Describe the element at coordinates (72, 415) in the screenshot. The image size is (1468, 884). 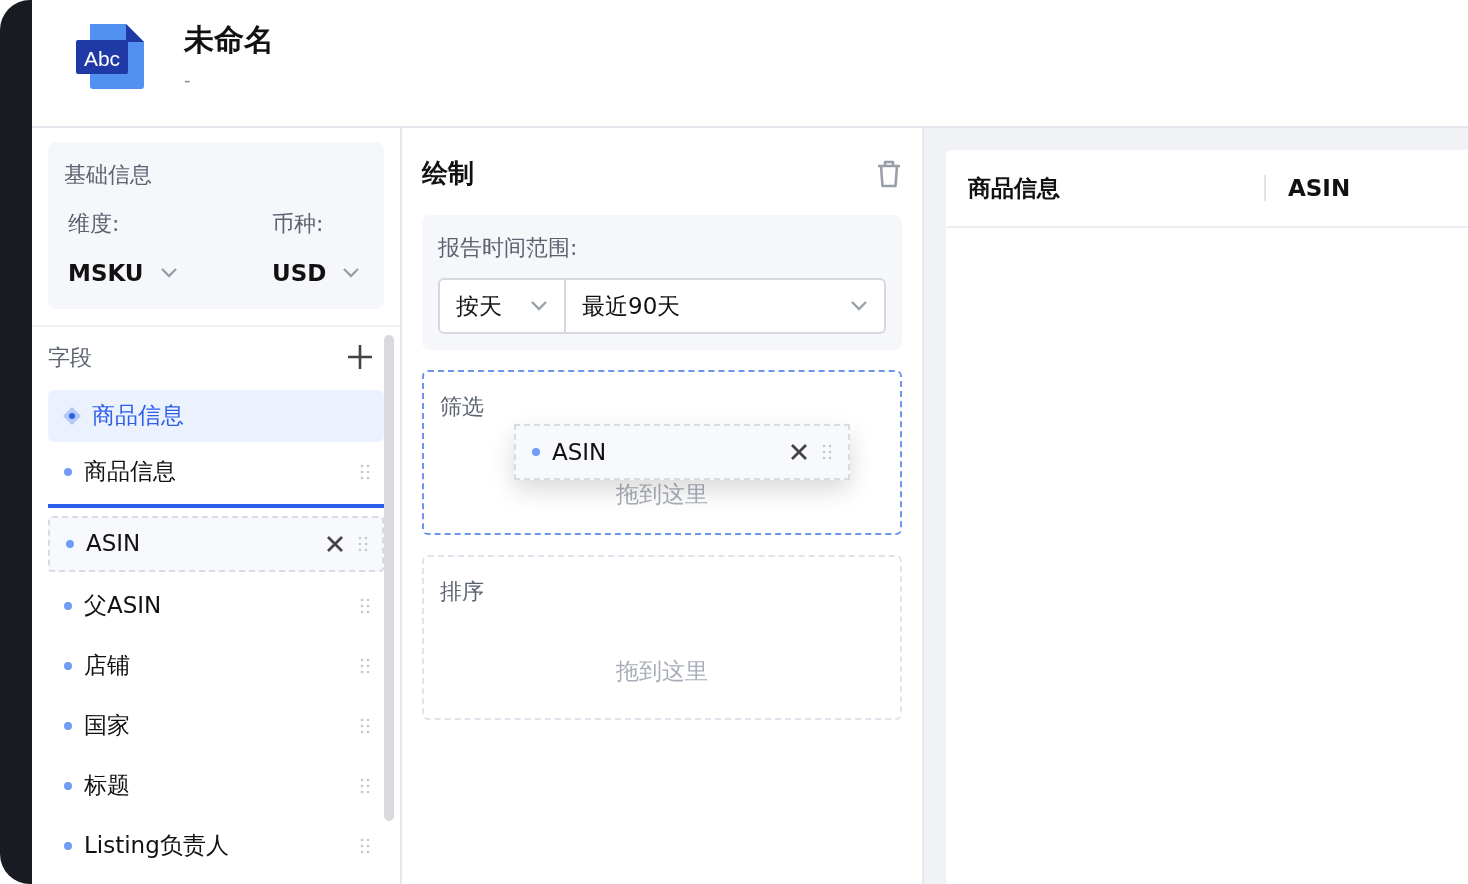
I see `diamond-icon` at that location.